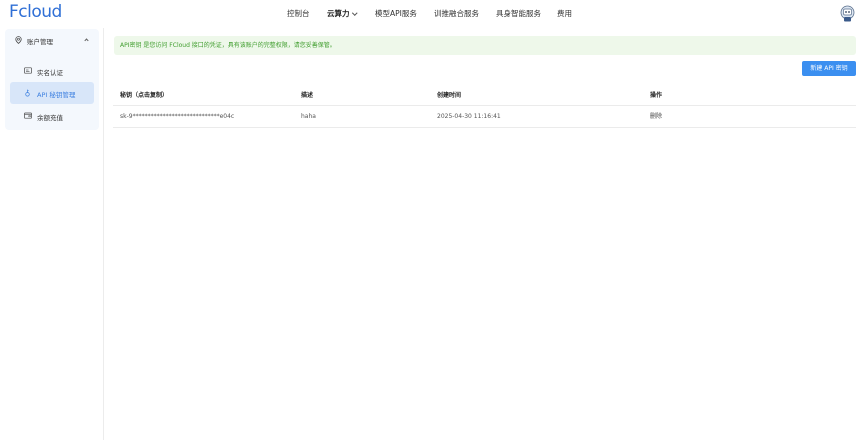 The width and height of the screenshot is (865, 440). What do you see at coordinates (354, 13) in the screenshot?
I see `chevron-down-icon` at bounding box center [354, 13].